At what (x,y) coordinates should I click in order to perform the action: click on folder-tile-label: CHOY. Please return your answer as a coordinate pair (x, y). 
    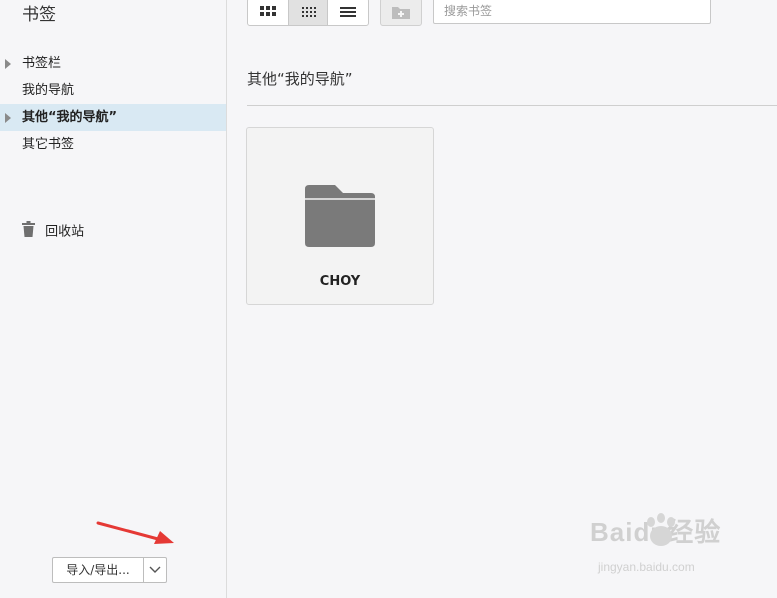
    Looking at the image, I should click on (340, 281).